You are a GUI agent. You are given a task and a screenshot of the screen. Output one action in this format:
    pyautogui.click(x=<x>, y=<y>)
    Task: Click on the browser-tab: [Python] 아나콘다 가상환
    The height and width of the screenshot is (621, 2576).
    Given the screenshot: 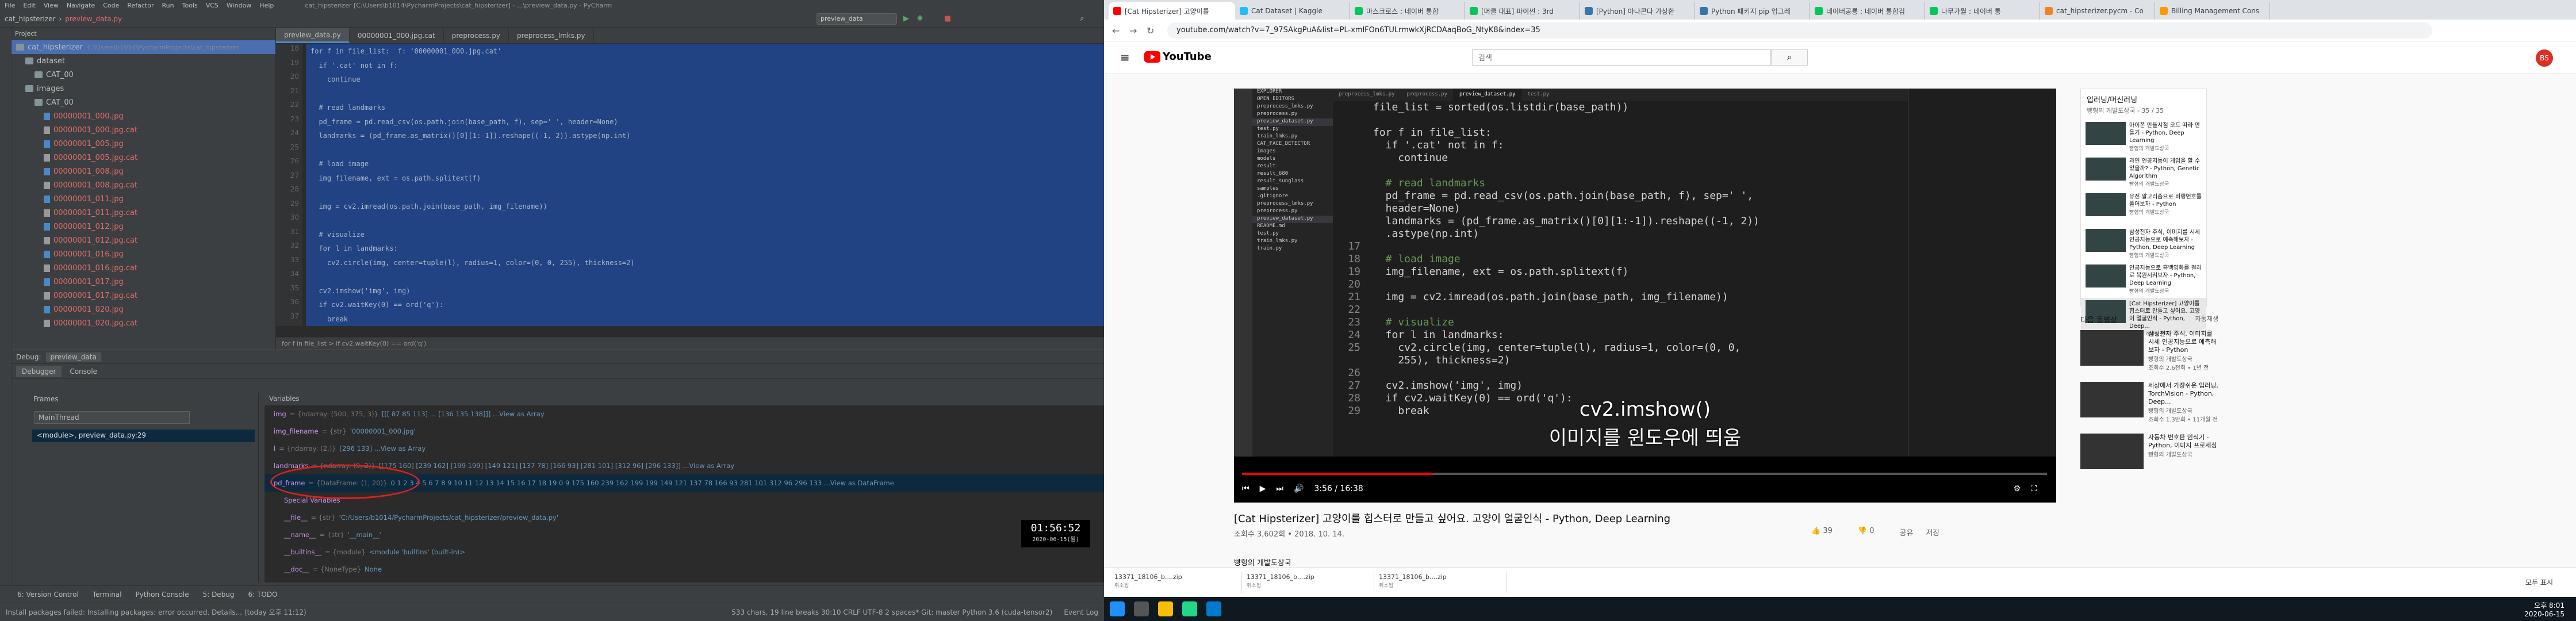 What is the action you would take?
    pyautogui.click(x=1637, y=11)
    